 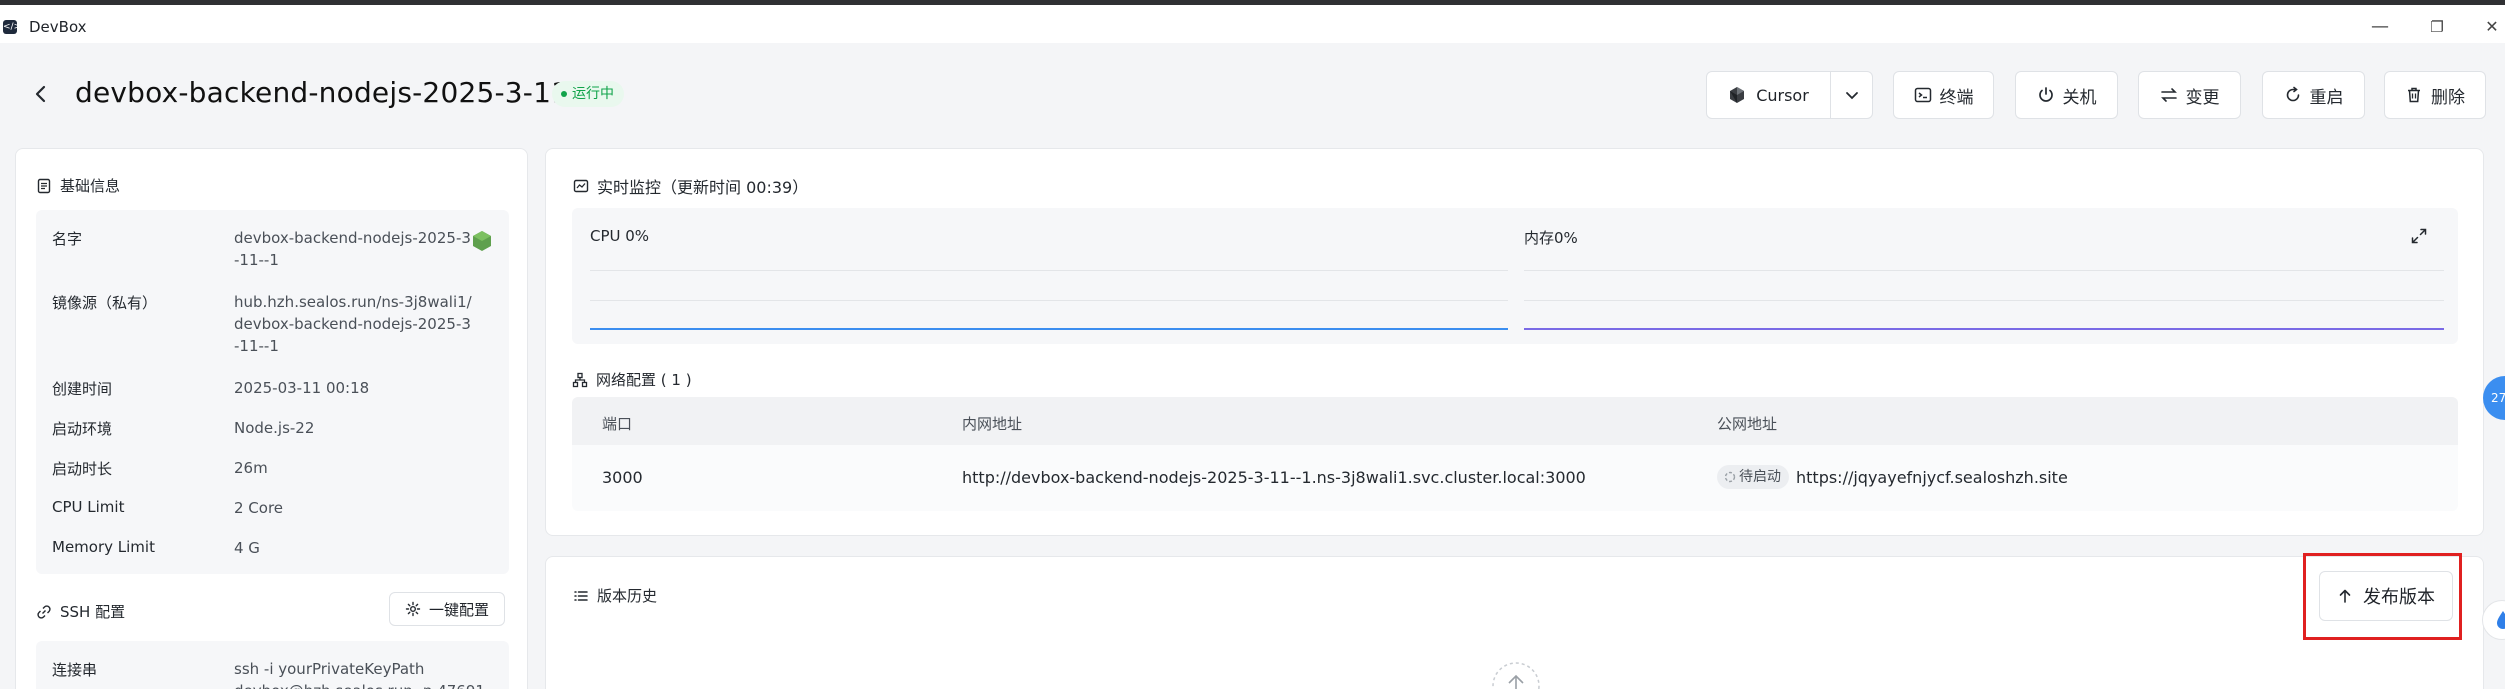 I want to click on memory-label: 内存0%, so click(x=1551, y=238).